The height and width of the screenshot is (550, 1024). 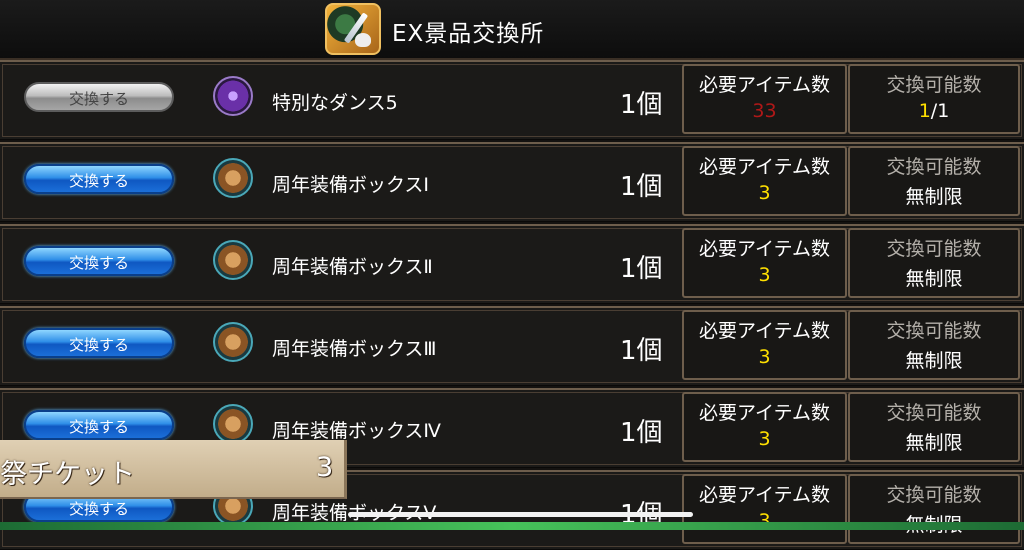 I want to click on dance-figure-icon, so click(x=233, y=96).